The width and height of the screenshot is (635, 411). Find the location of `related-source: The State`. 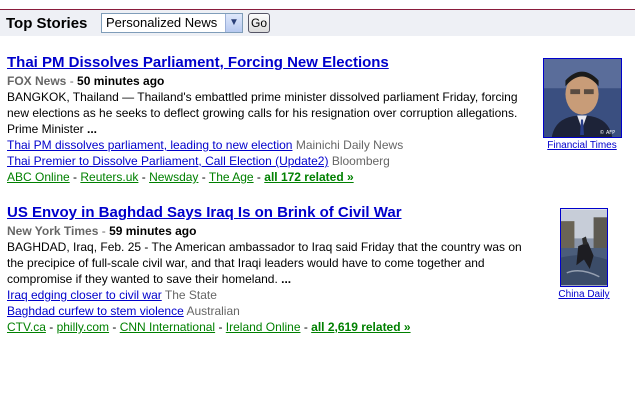

related-source: The State is located at coordinates (190, 295).